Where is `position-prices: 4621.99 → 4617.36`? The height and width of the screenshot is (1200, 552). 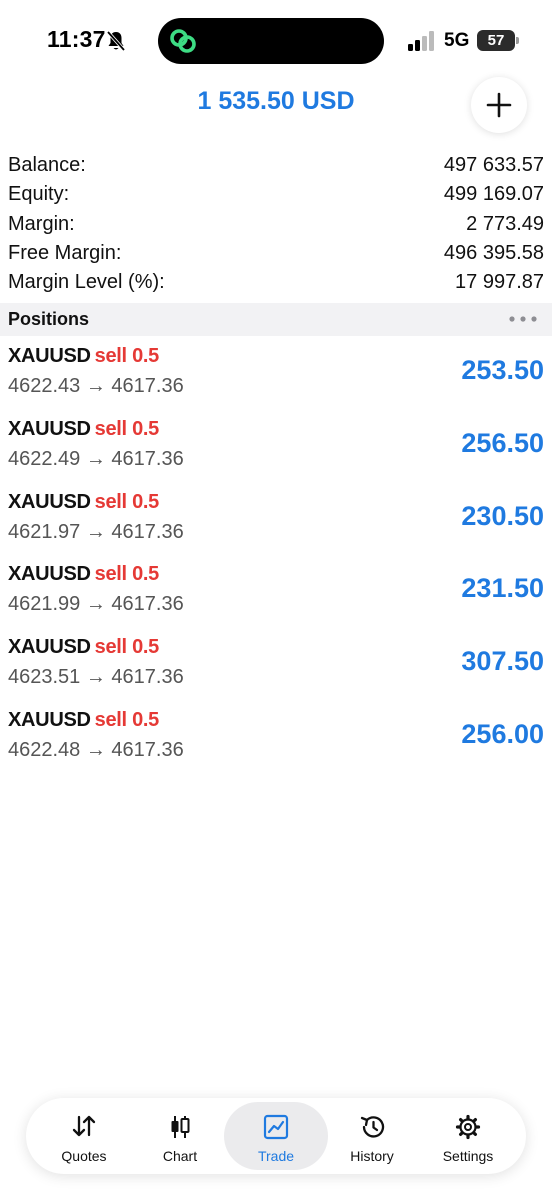
position-prices: 4621.99 → 4617.36 is located at coordinates (96, 604).